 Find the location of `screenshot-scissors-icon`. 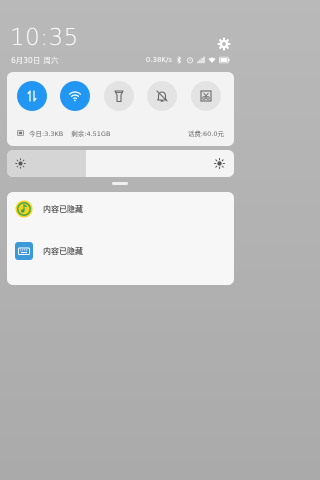

screenshot-scissors-icon is located at coordinates (206, 96).